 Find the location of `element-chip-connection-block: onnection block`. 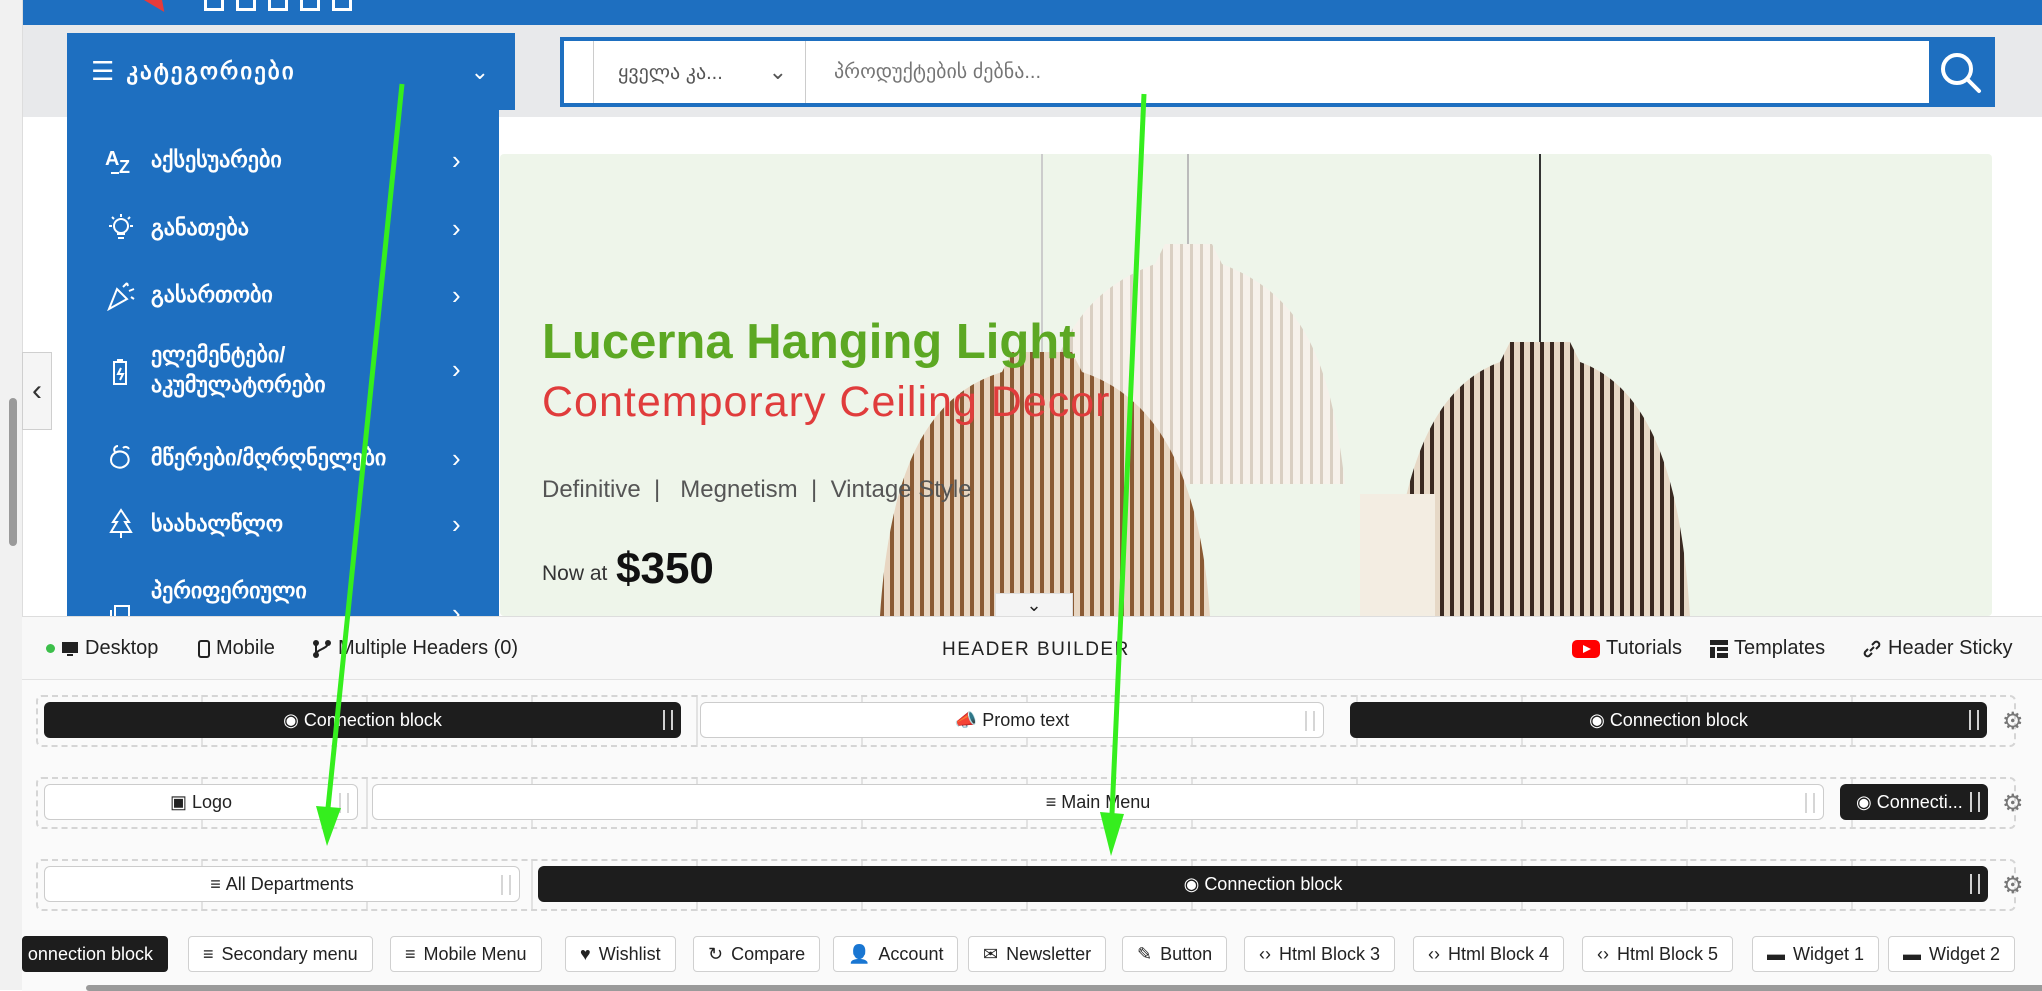

element-chip-connection-block: onnection block is located at coordinates (95, 954).